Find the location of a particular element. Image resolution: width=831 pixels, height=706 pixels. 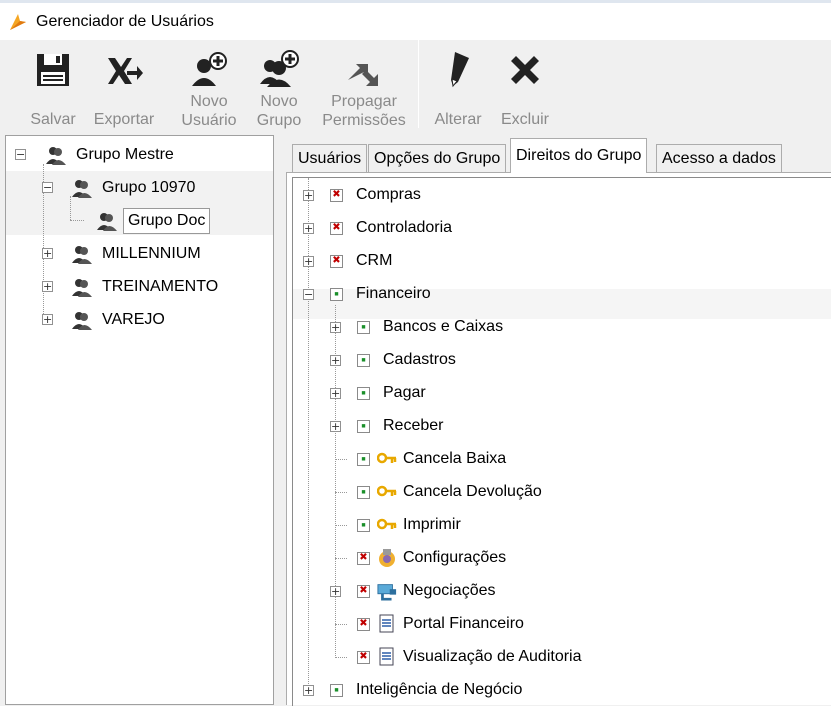

edit-label: Alterar is located at coordinates (458, 119).